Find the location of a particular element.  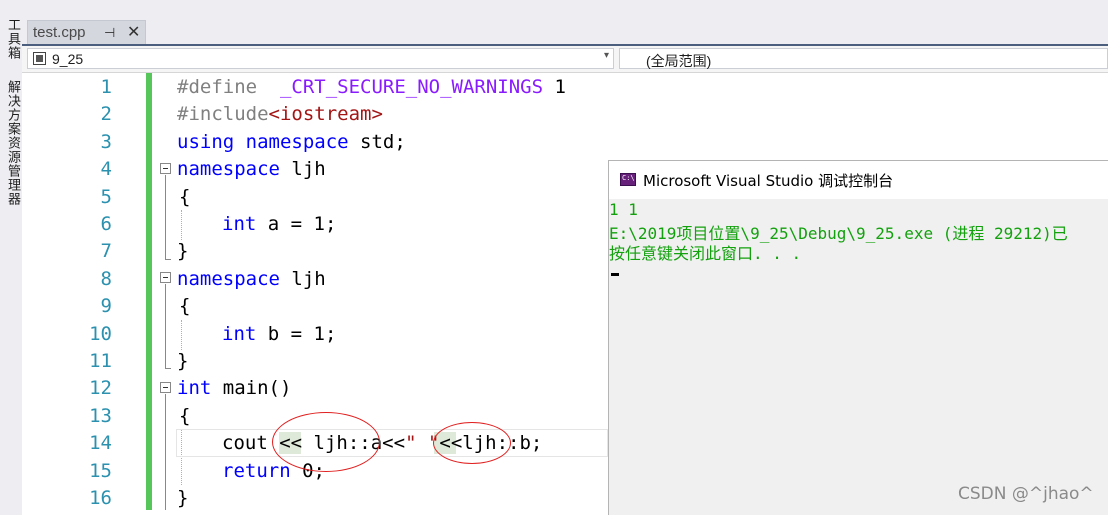

line-number: 8 is located at coordinates (106, 279).